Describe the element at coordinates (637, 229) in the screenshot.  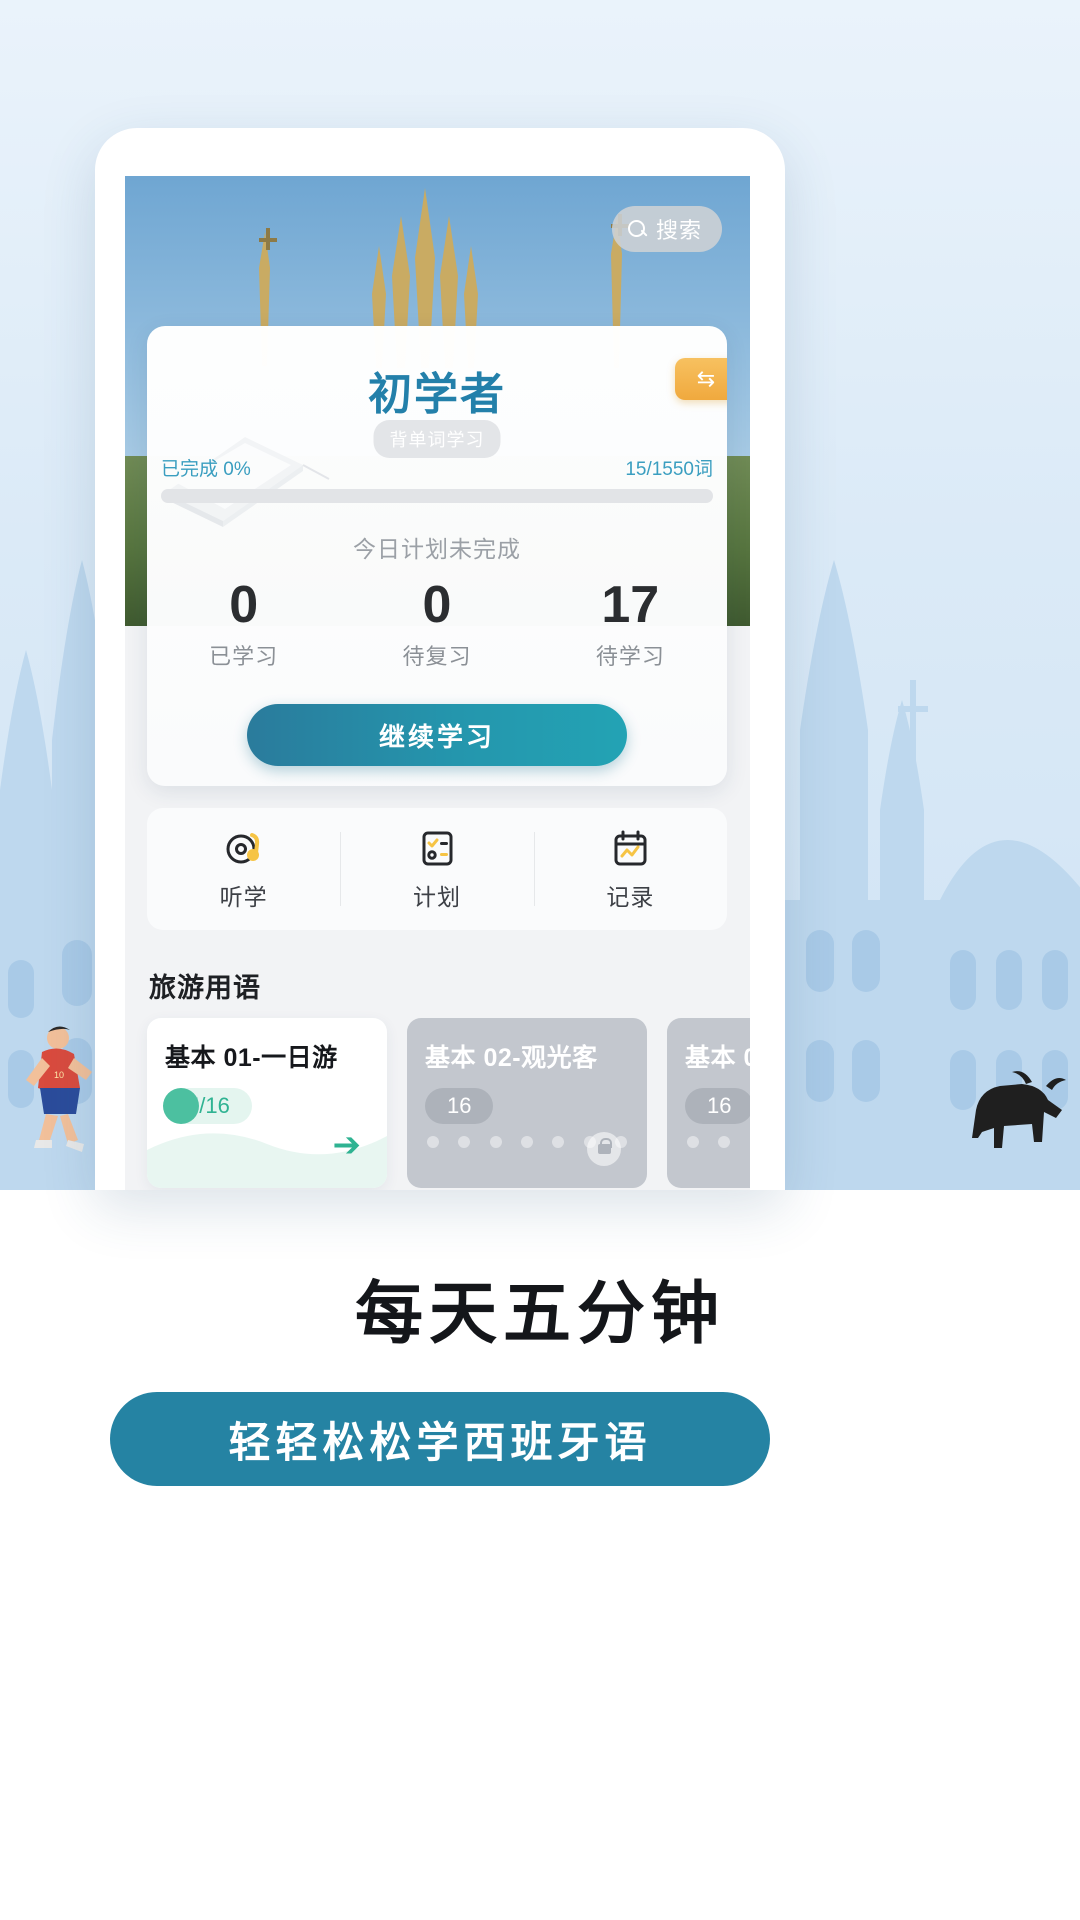
I see `search-icon` at that location.